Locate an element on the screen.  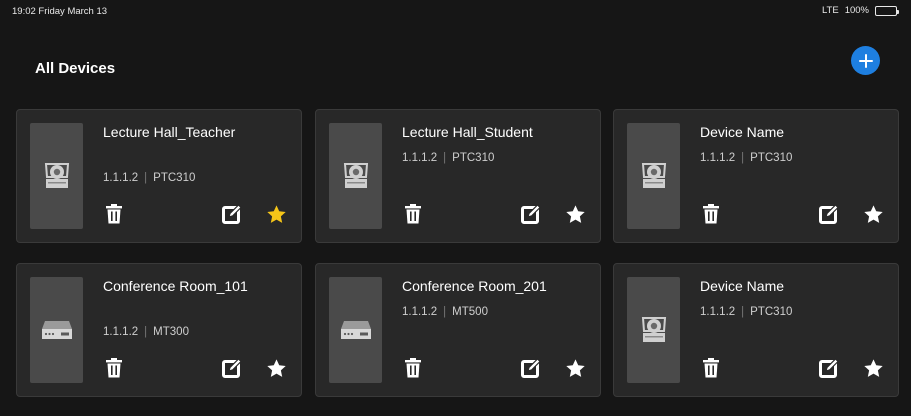
status-time: 19:02 Friday March 13 is located at coordinates (60, 11).